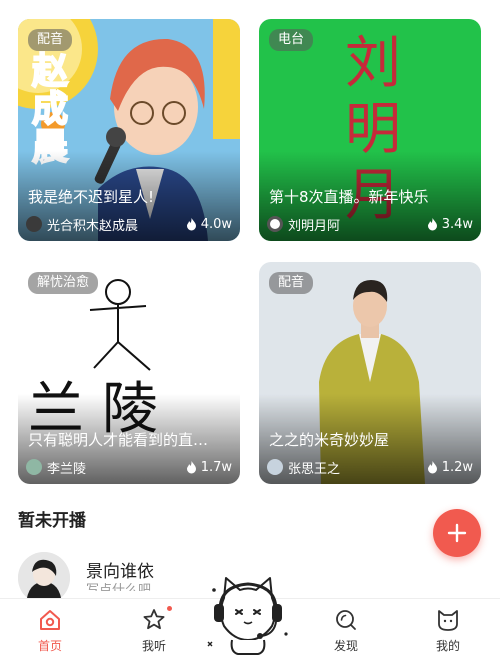 This screenshot has width=500, height=666. I want to click on tab-profile: 我的, so click(448, 635).